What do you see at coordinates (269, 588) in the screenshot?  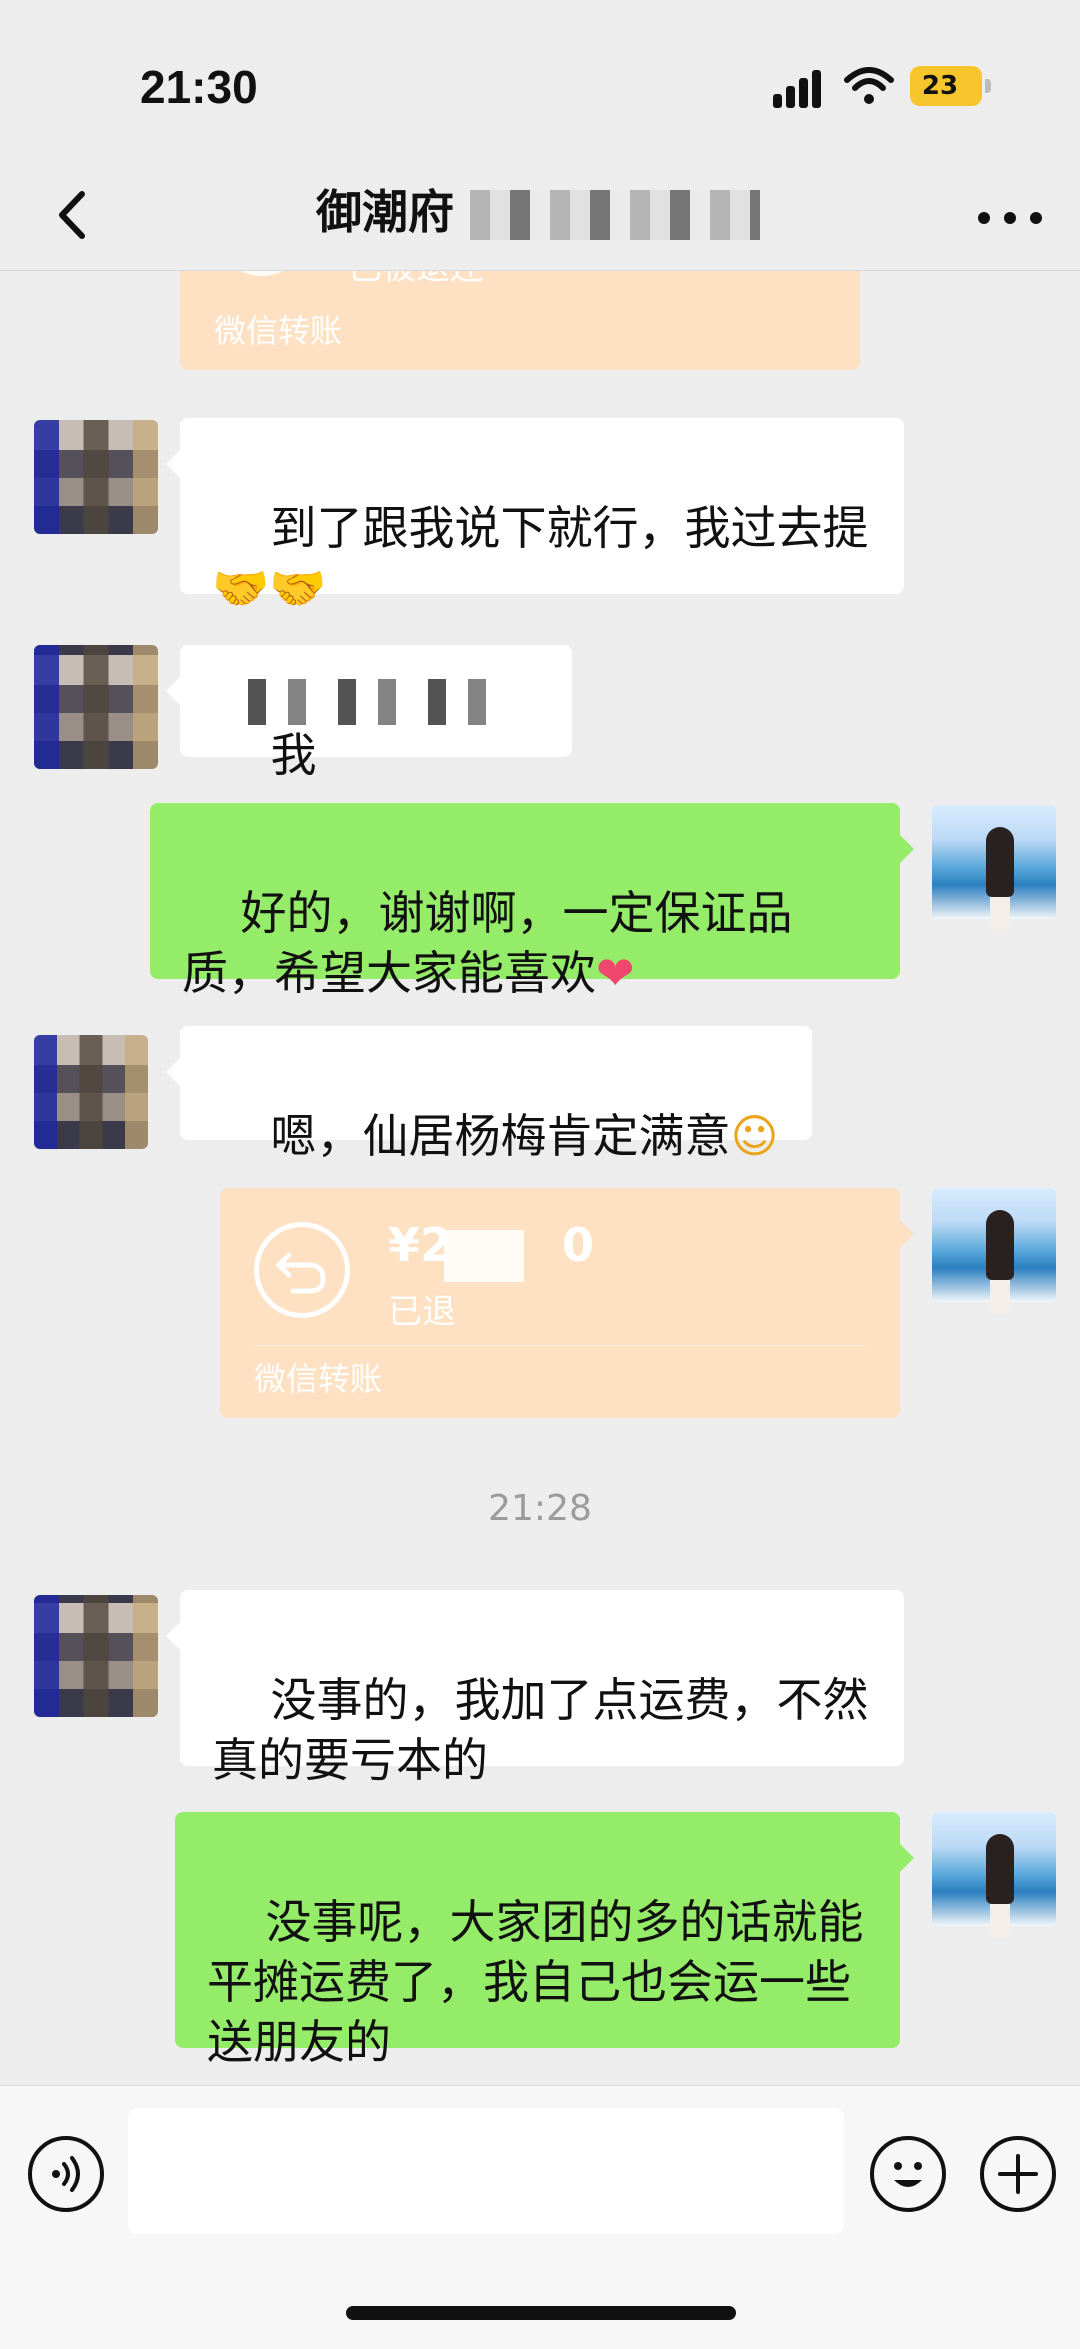 I see `handshake-emoji: 🤝🤝` at bounding box center [269, 588].